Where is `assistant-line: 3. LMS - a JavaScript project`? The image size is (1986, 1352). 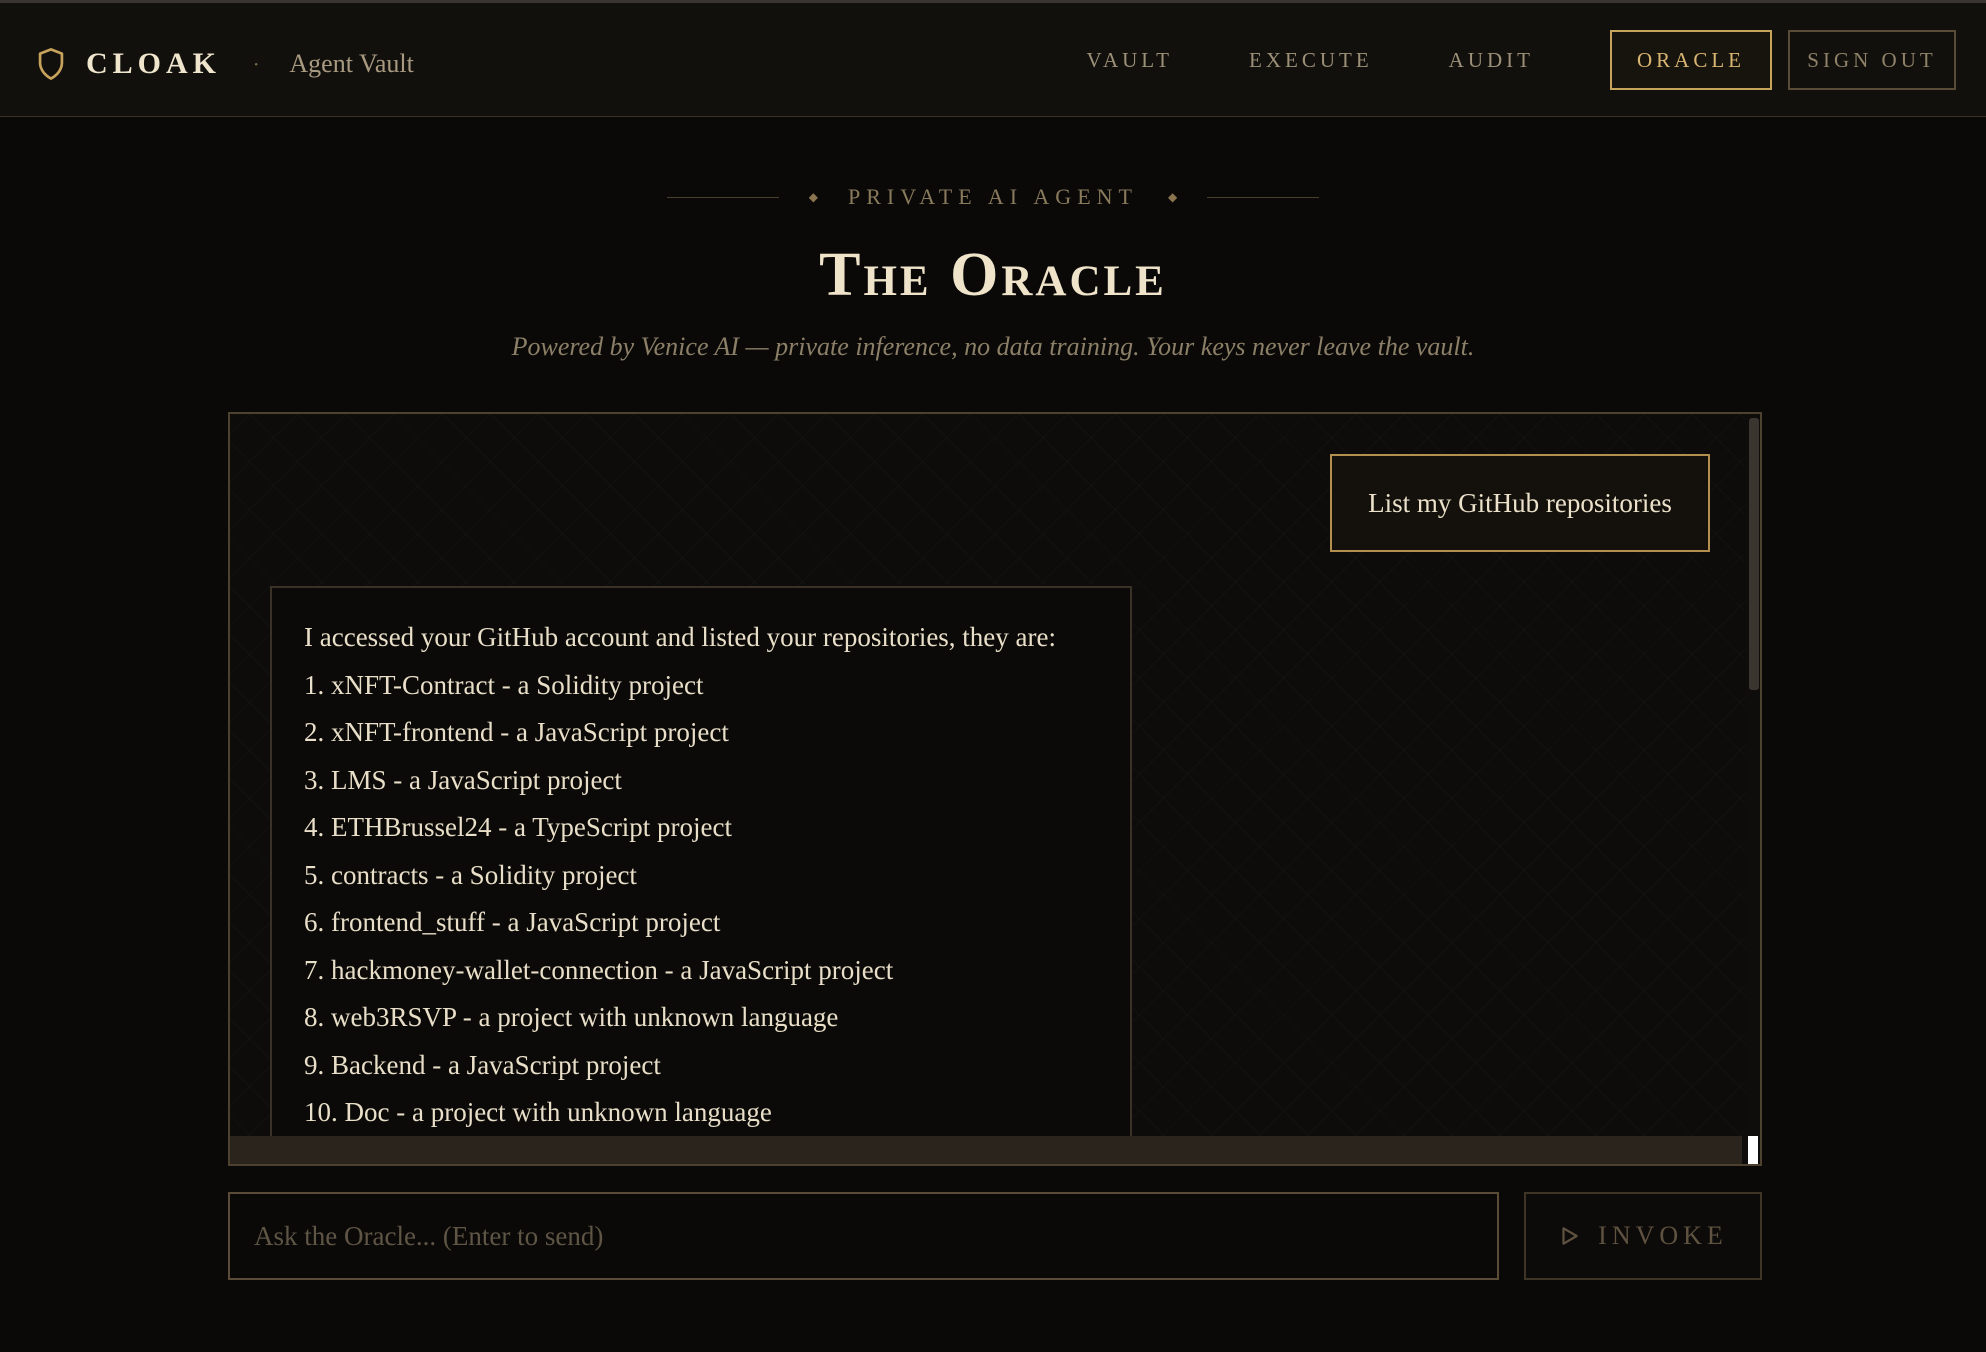
assistant-line: 3. LMS - a JavaScript project is located at coordinates (463, 779).